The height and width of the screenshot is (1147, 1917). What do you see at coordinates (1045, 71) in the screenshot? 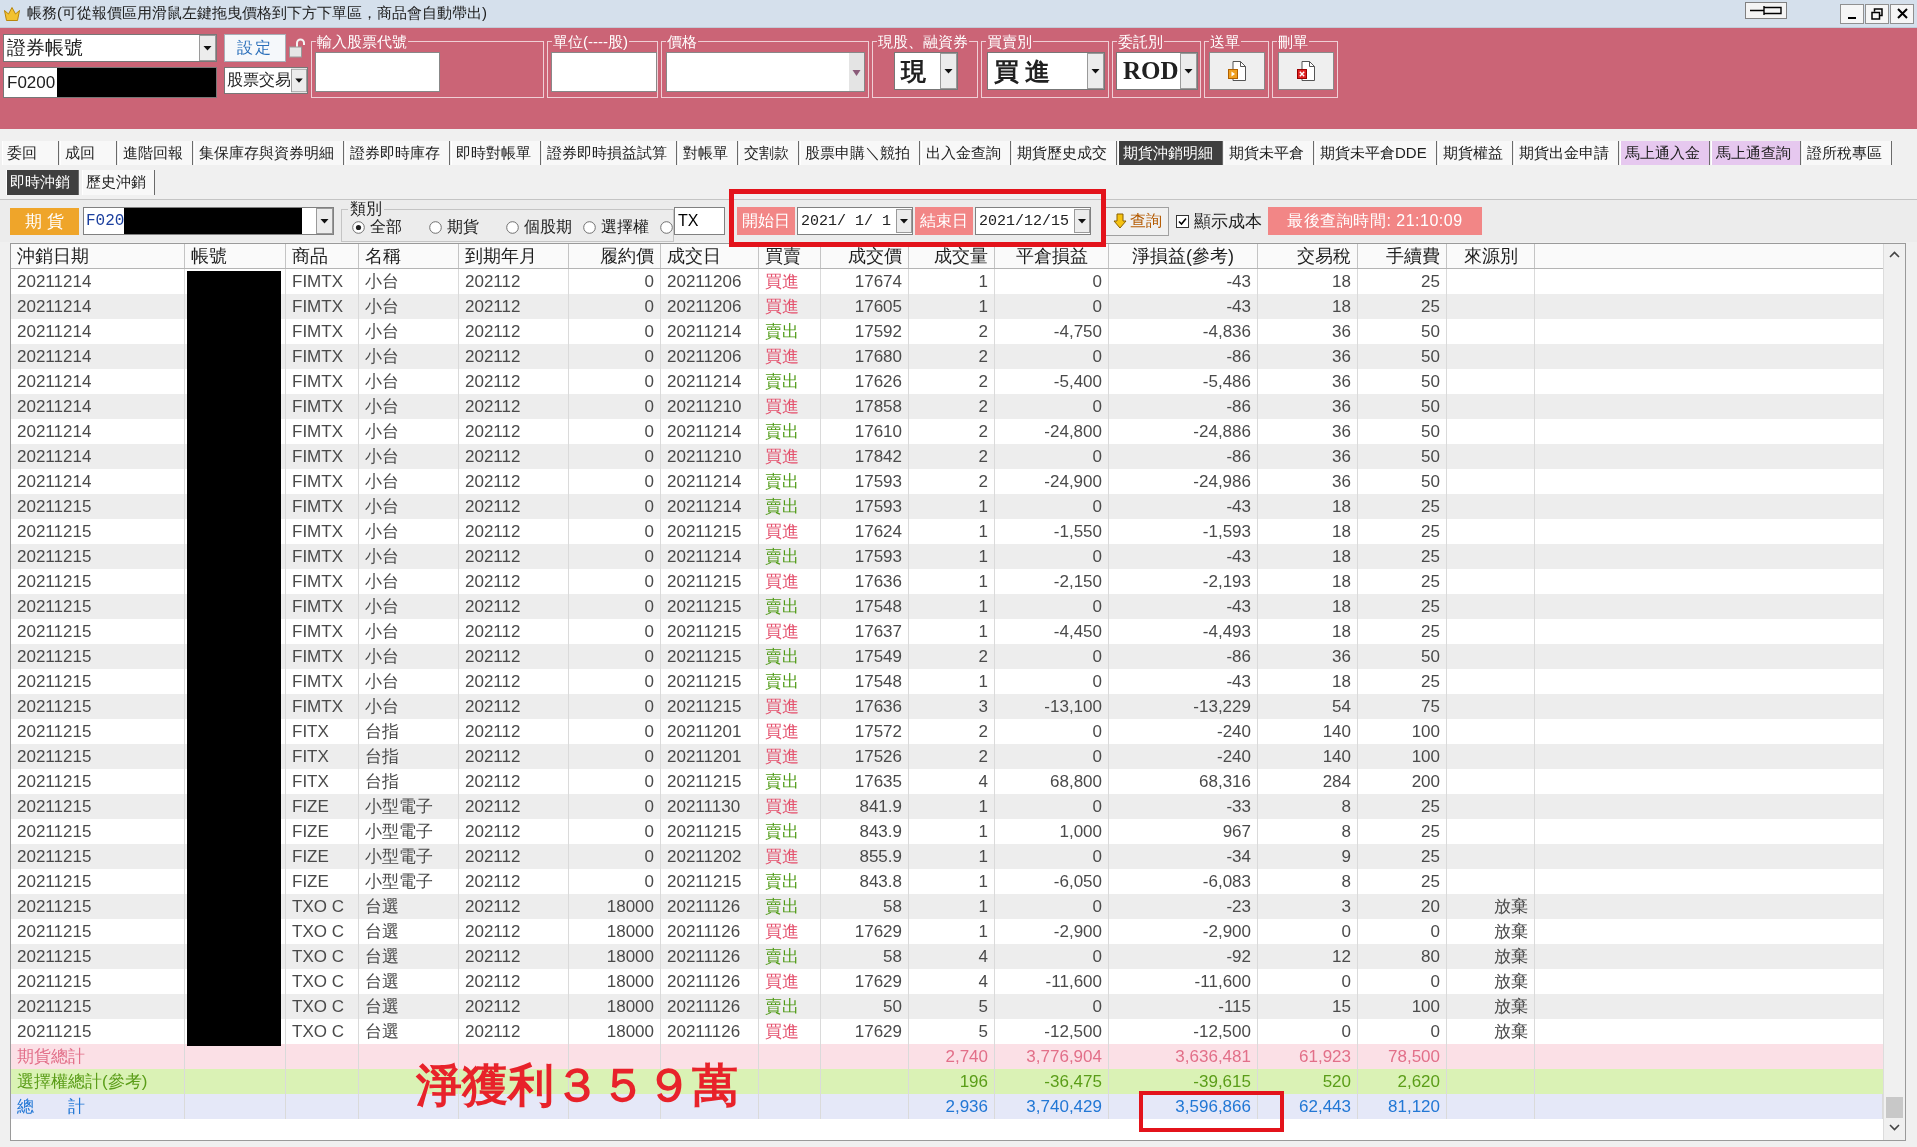
I see `dropdown: 買 進` at bounding box center [1045, 71].